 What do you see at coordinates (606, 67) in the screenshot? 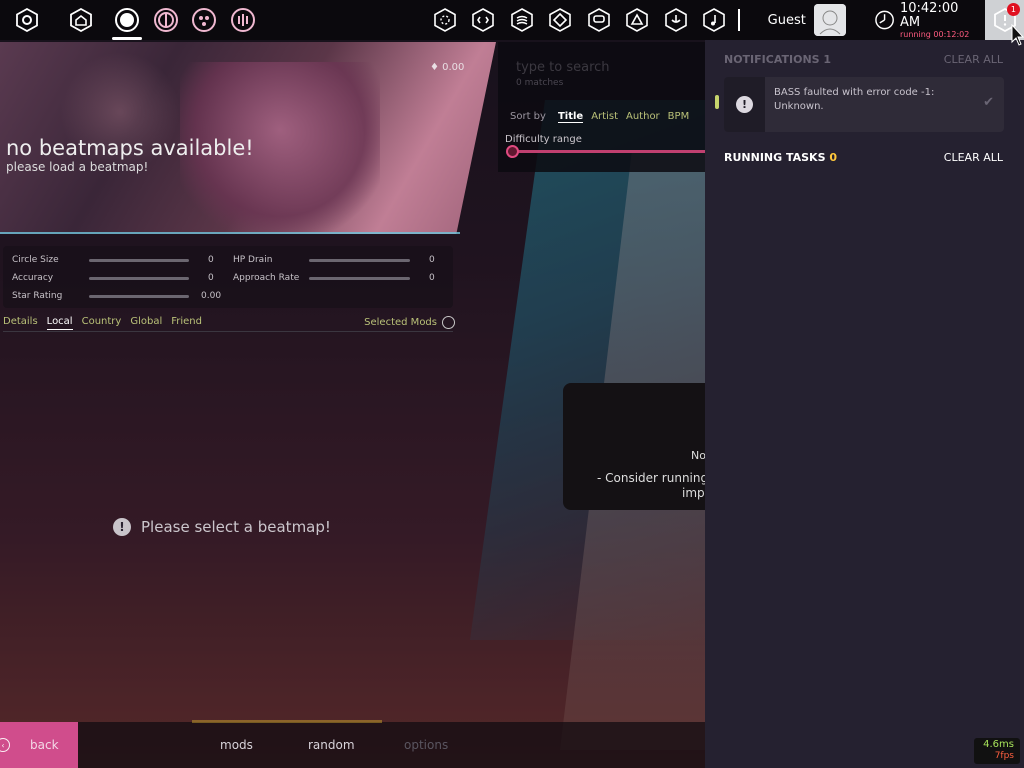
I see `search-input` at bounding box center [606, 67].